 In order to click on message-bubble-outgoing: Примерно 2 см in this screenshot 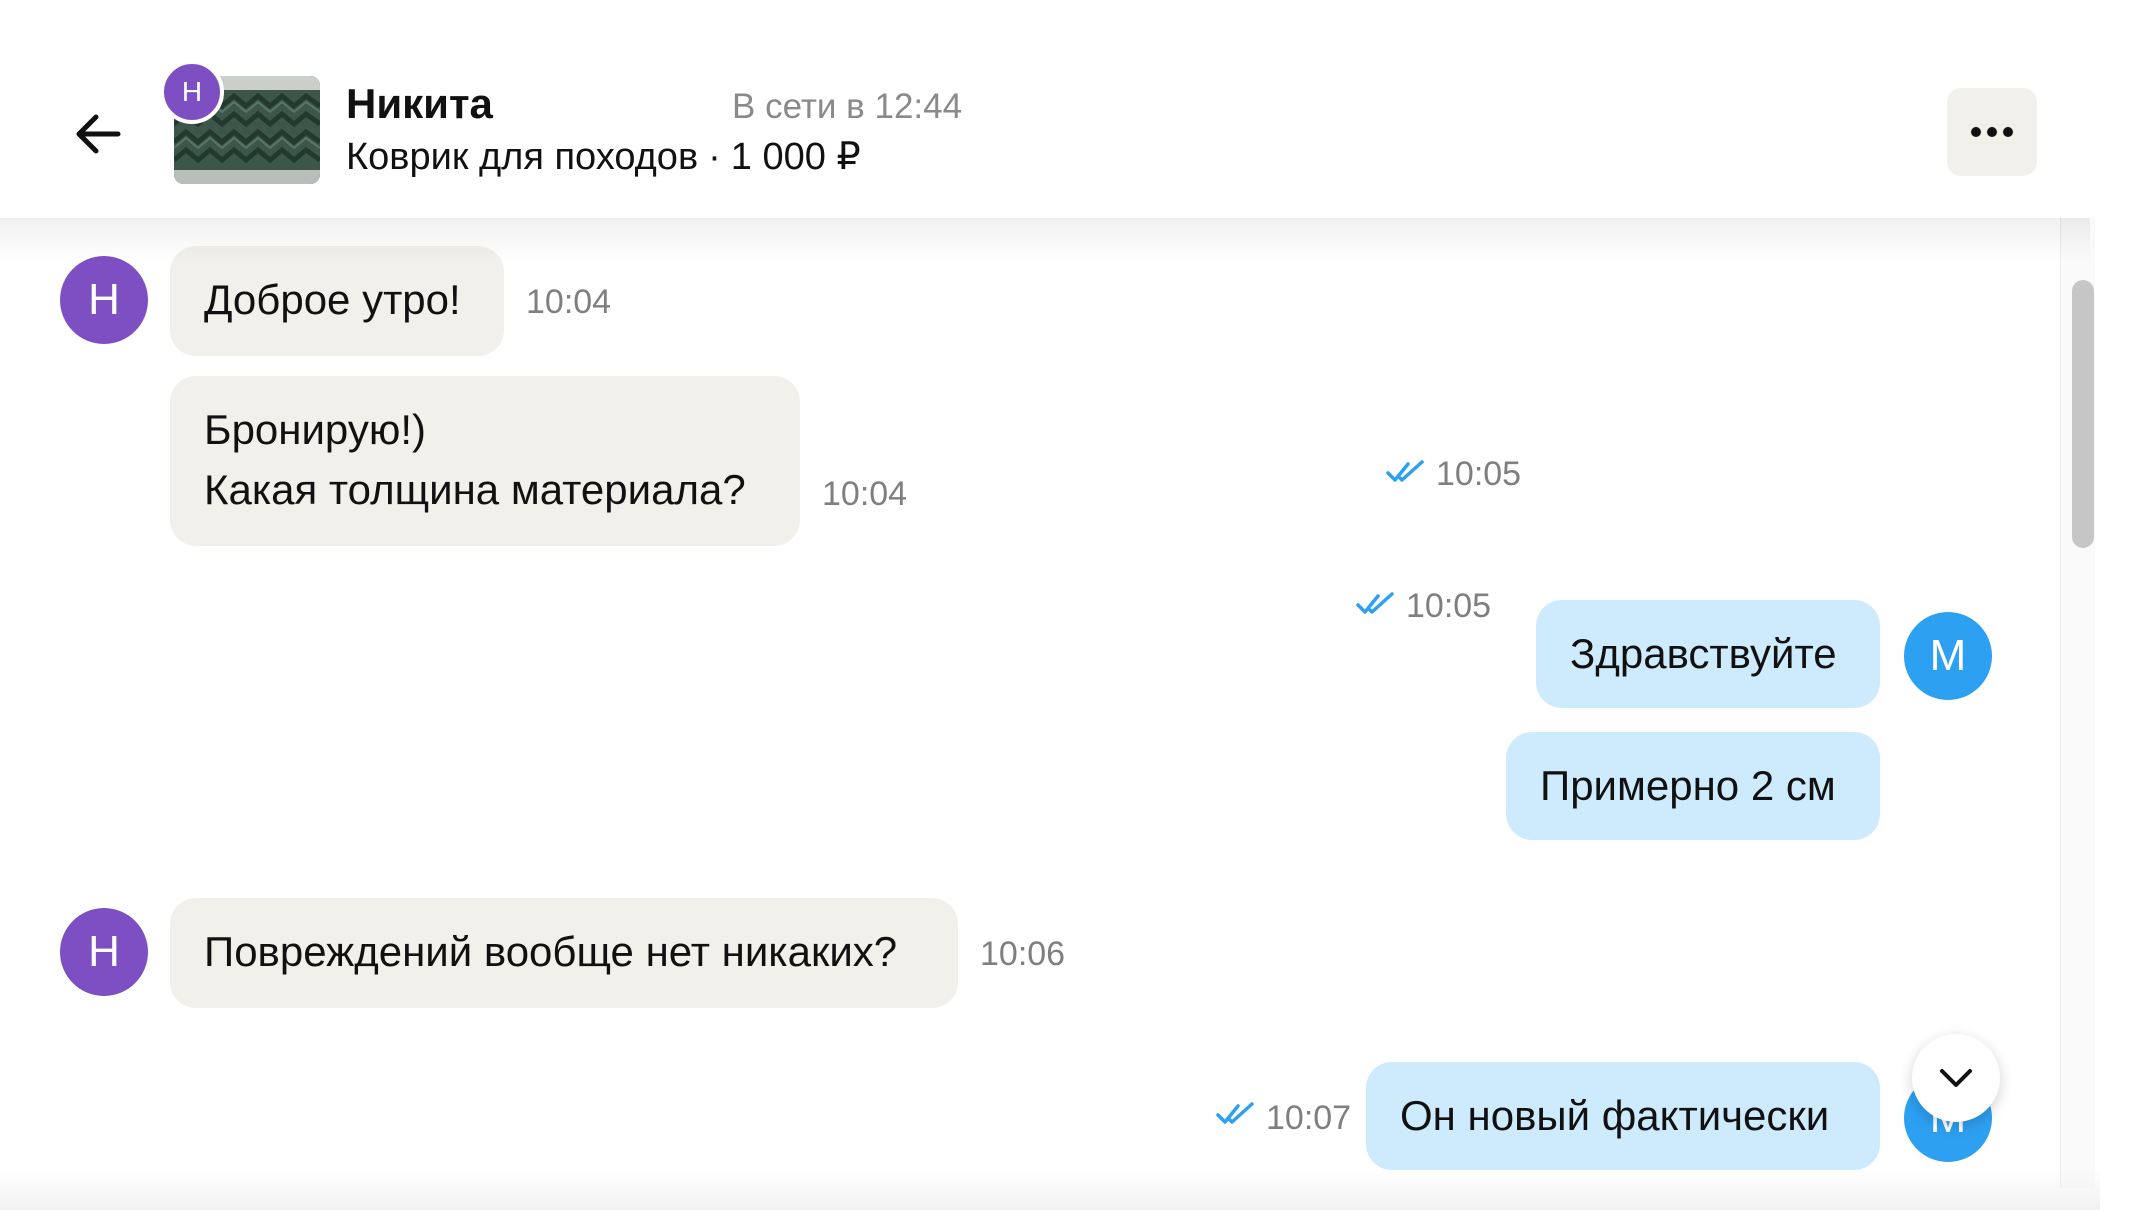, I will do `click(1693, 786)`.